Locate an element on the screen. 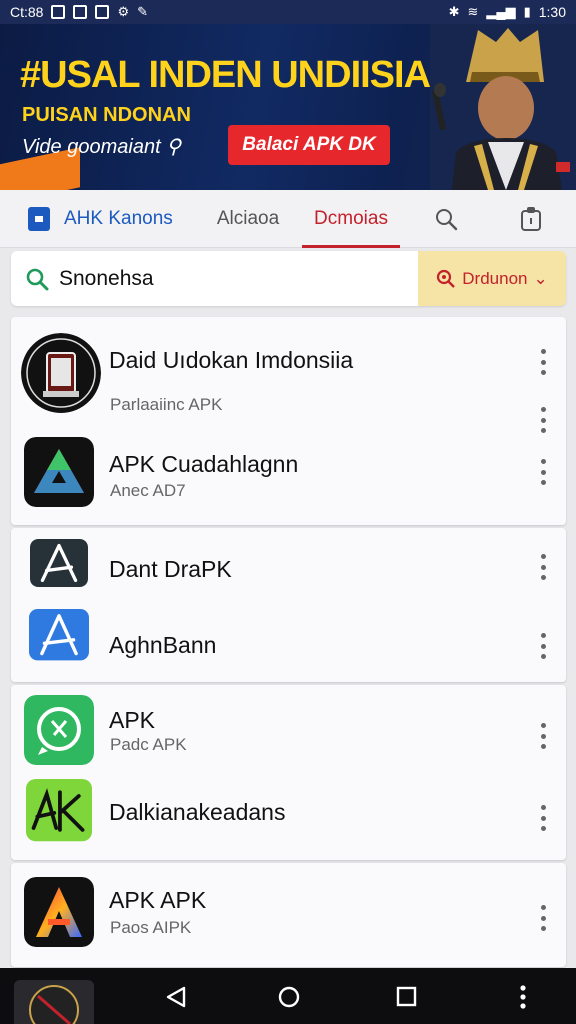  recents-button is located at coordinates (407, 997).